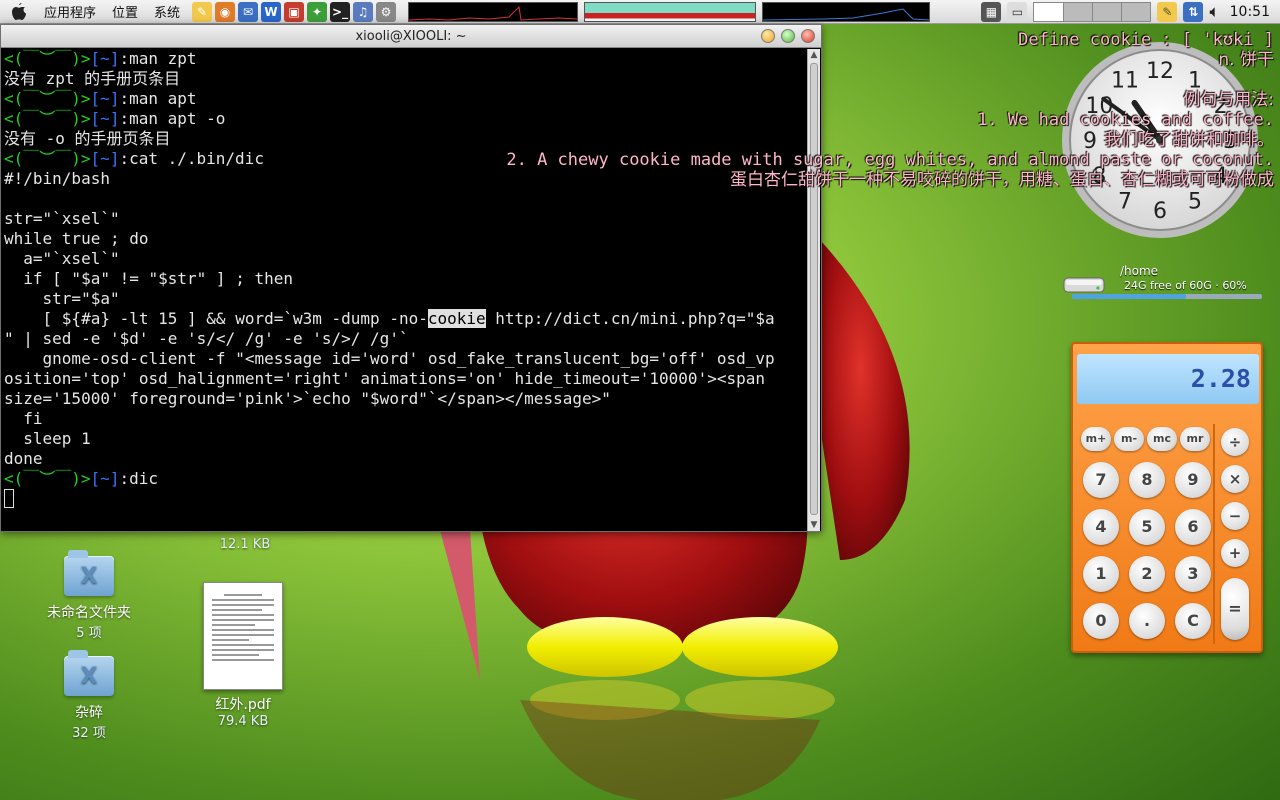  Describe the element at coordinates (89, 633) in the screenshot. I see `folder-count: 5 项` at that location.